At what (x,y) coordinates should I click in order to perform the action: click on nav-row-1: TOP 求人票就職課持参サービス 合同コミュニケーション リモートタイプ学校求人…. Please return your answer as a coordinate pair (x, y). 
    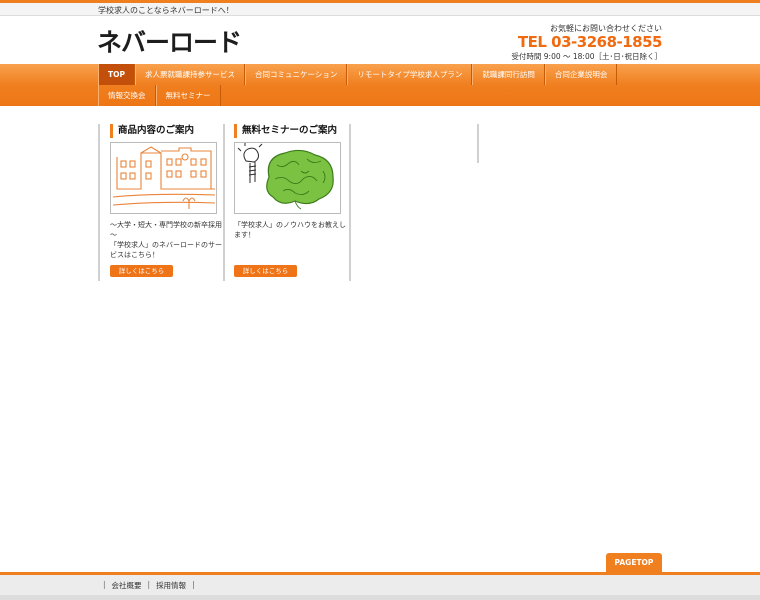
    Looking at the image, I should click on (358, 74).